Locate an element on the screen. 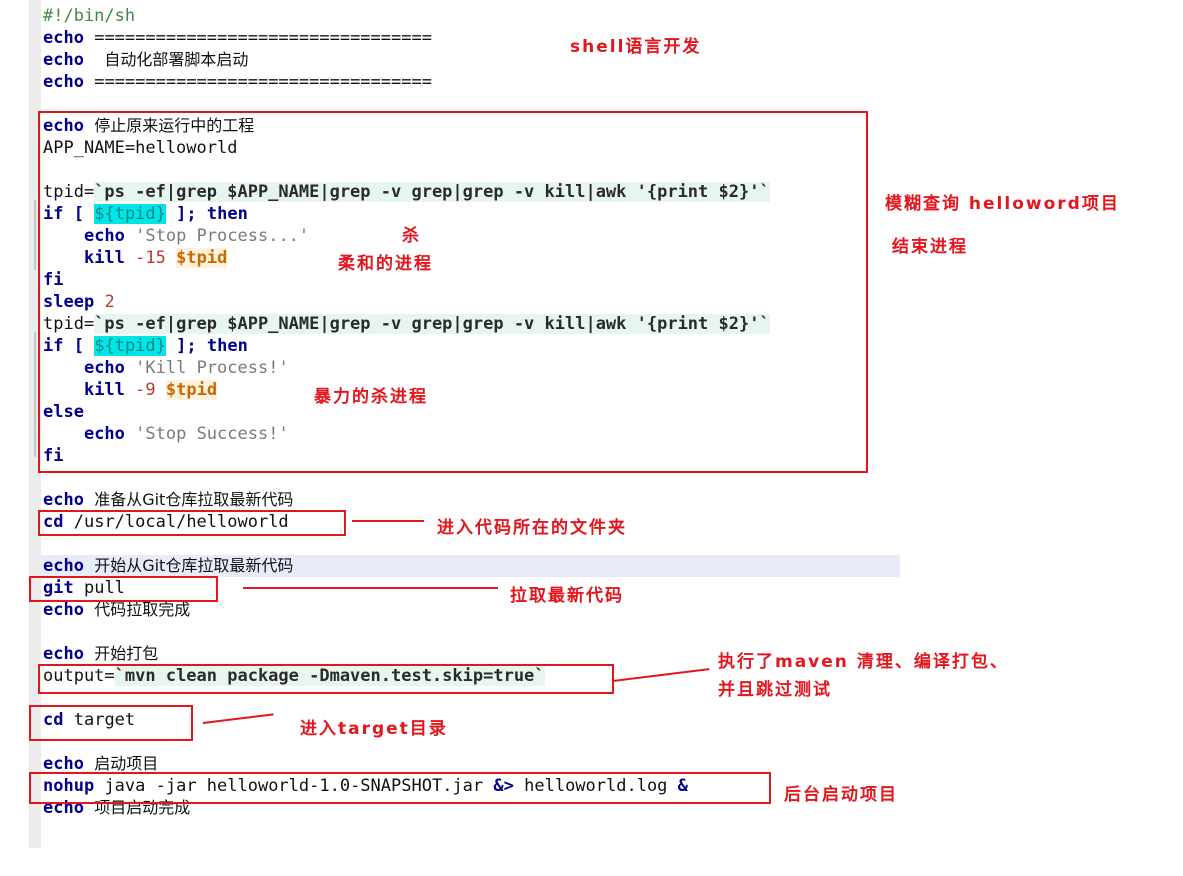 Image resolution: width=1183 pixels, height=876 pixels. note-fuzzy-query: 模糊查询 helloword项目 is located at coordinates (1002, 204).